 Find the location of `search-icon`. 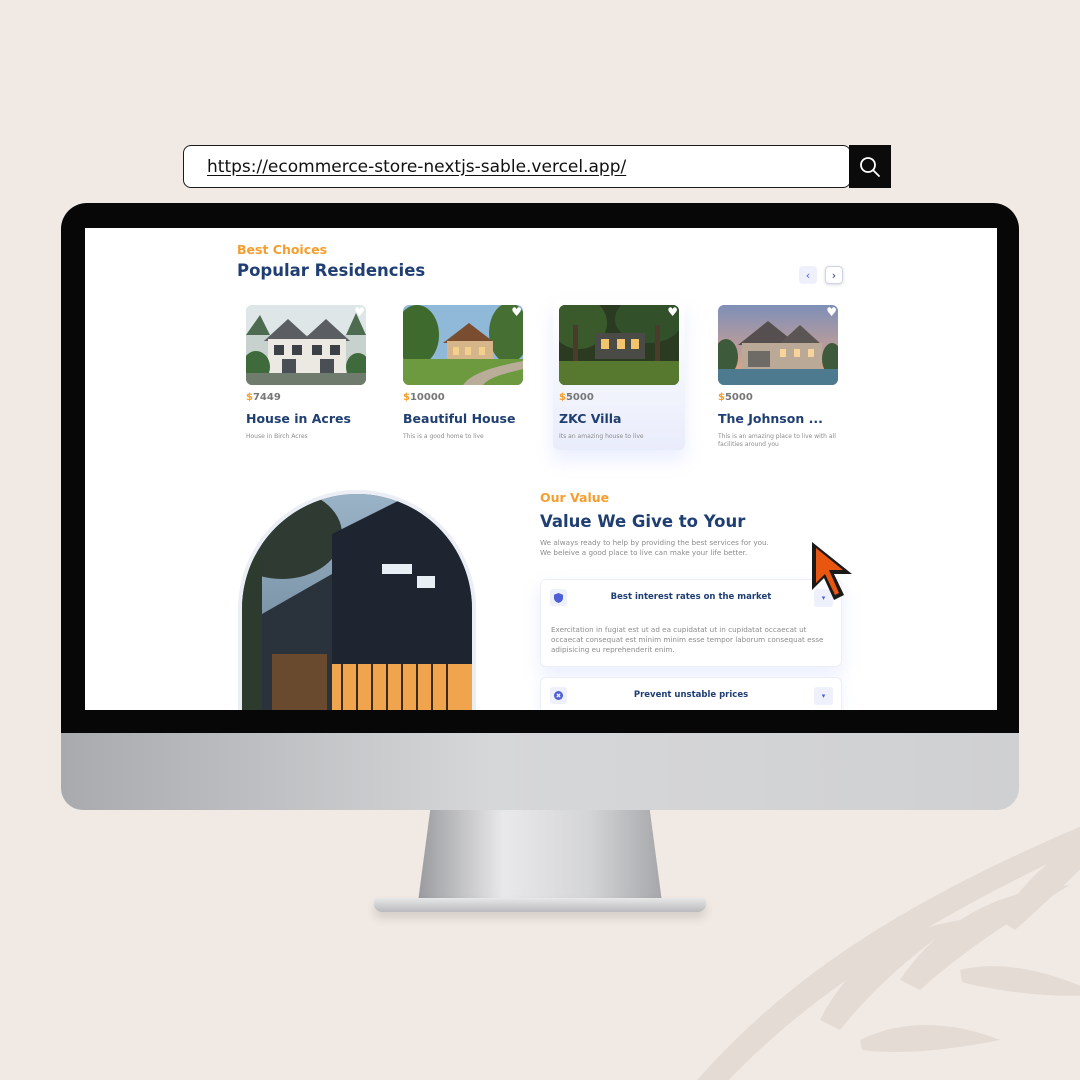

search-icon is located at coordinates (870, 166).